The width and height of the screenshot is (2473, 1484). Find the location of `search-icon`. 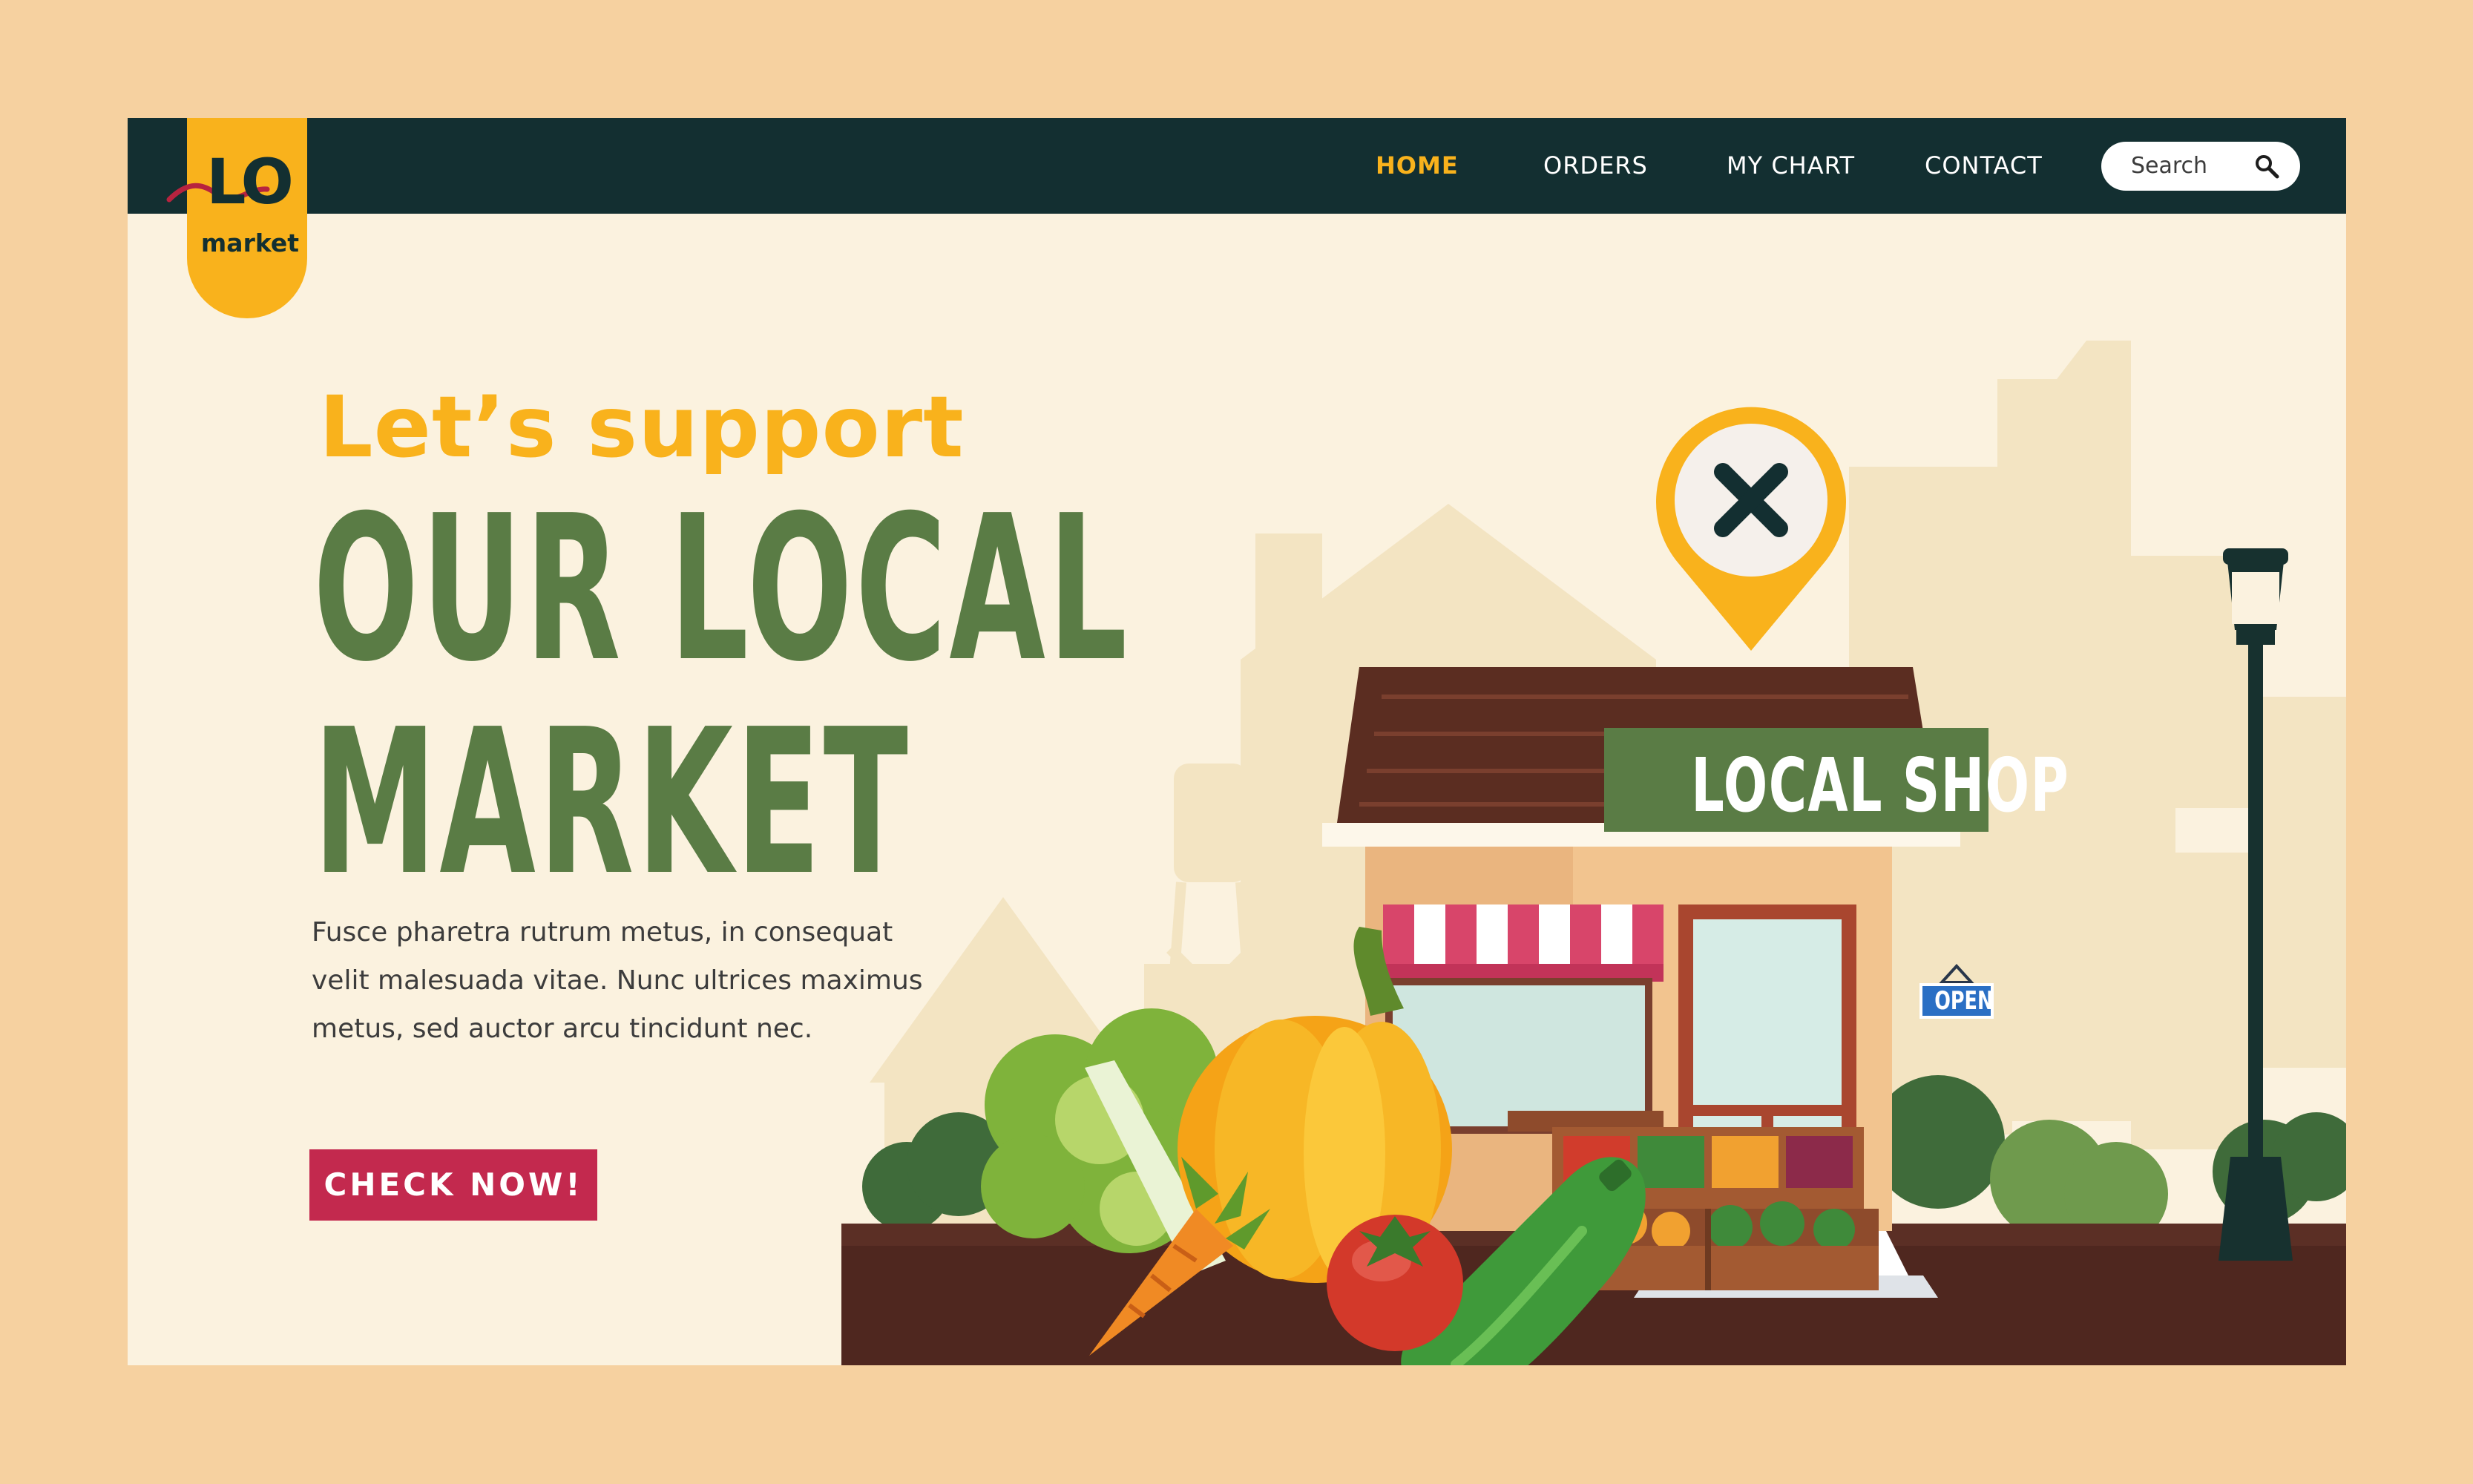

search-icon is located at coordinates (2266, 166).